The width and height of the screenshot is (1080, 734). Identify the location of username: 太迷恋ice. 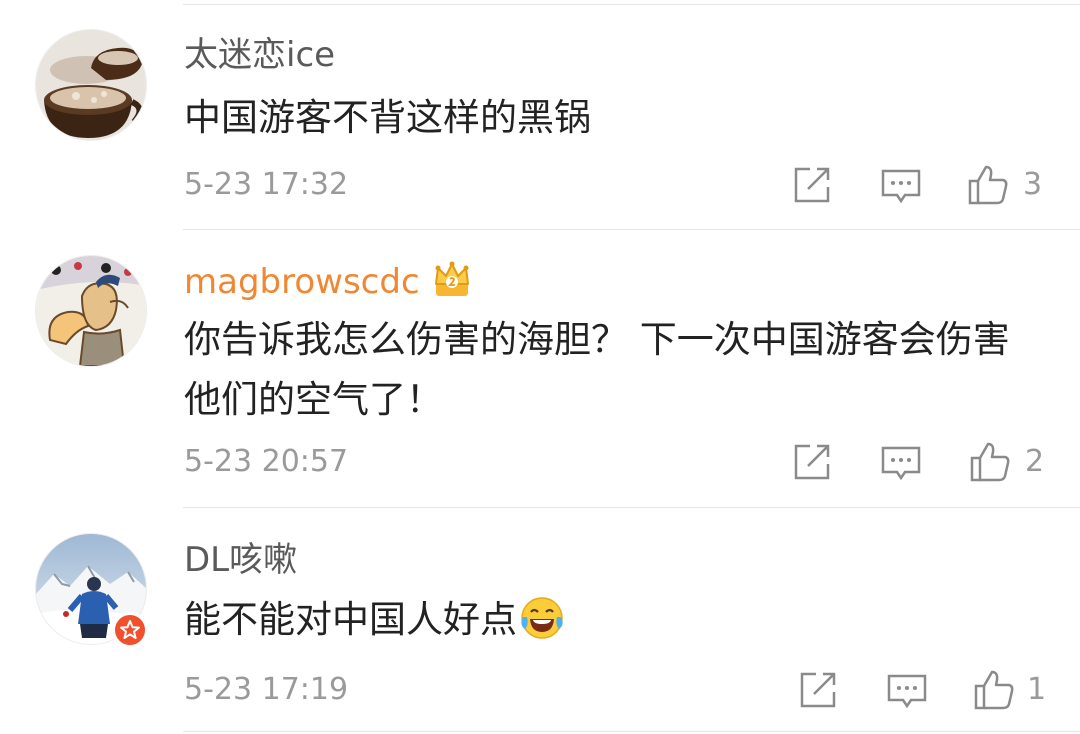
(259, 55).